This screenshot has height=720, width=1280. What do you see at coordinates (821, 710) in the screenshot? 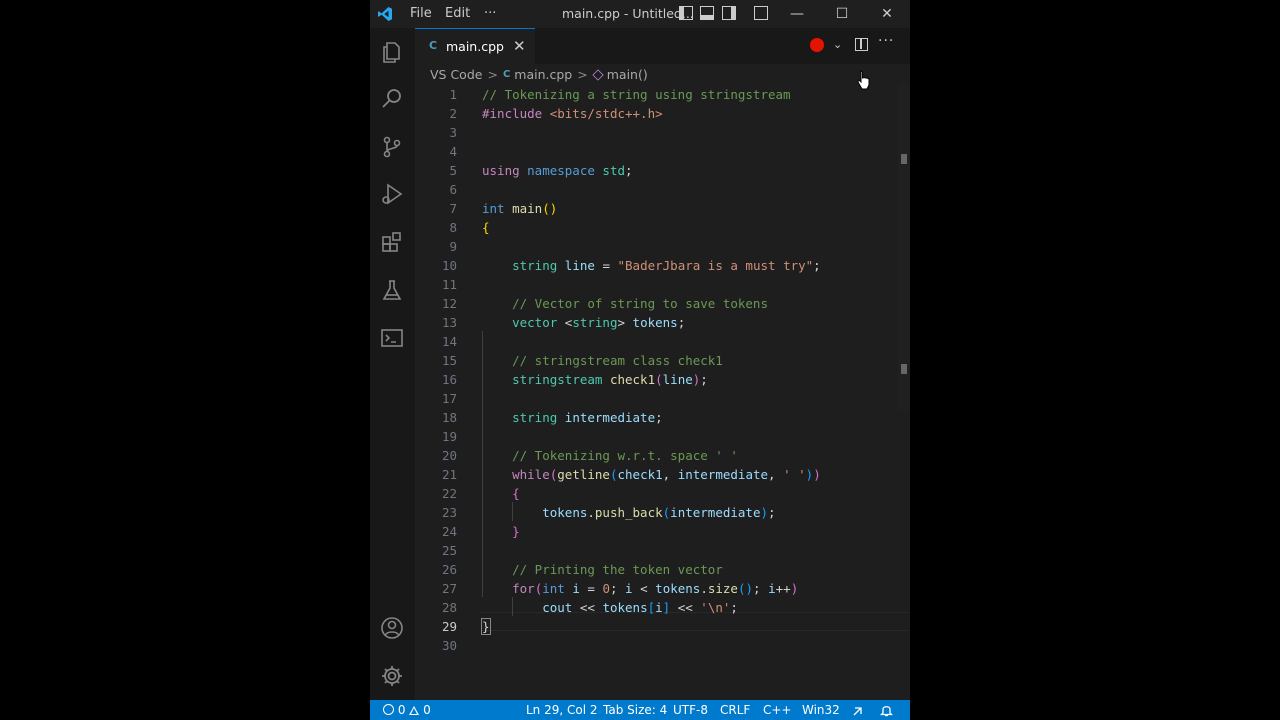
I see `platform-config: Win32` at bounding box center [821, 710].